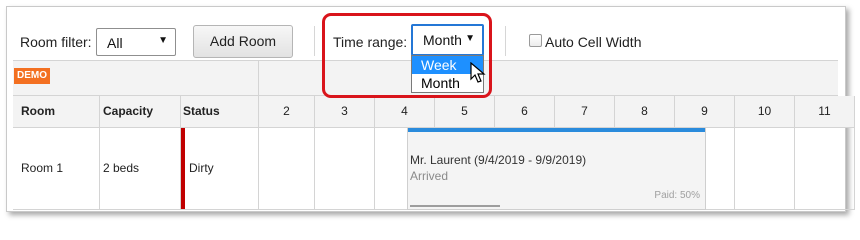 Image resolution: width=860 pixels, height=240 pixels. Describe the element at coordinates (287, 112) in the screenshot. I see `day-header-2: 2` at that location.